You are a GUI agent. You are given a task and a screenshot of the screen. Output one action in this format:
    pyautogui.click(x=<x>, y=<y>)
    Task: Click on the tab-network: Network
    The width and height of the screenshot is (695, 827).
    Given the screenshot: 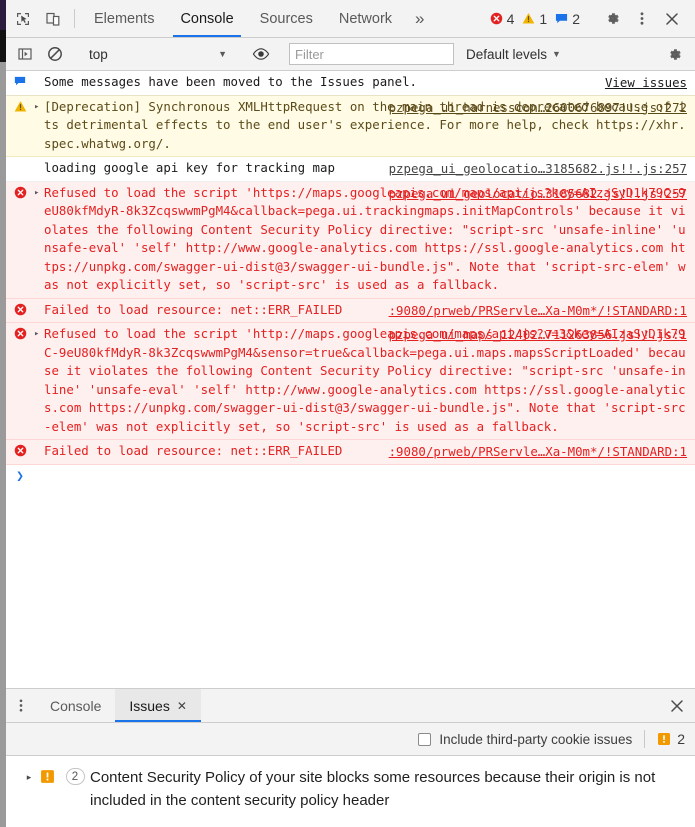 What is the action you would take?
    pyautogui.click(x=365, y=18)
    